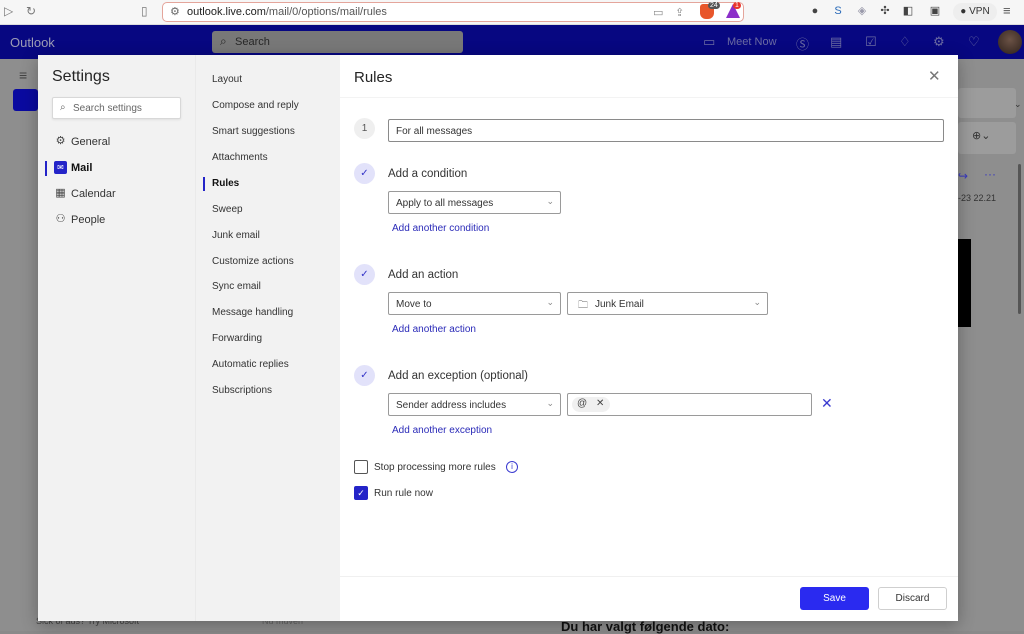 Image resolution: width=1024 pixels, height=634 pixels. Describe the element at coordinates (827, 403) in the screenshot. I see `remove-exception-icon: ✕` at that location.